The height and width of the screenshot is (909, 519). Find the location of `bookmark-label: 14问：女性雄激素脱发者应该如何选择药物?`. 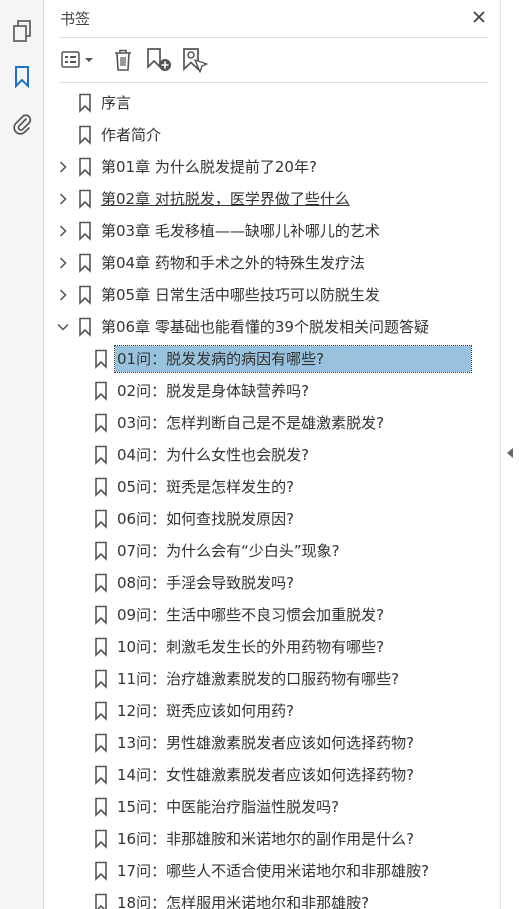

bookmark-label: 14问：女性雄激素脱发者应该如何选择药物? is located at coordinates (266, 775).